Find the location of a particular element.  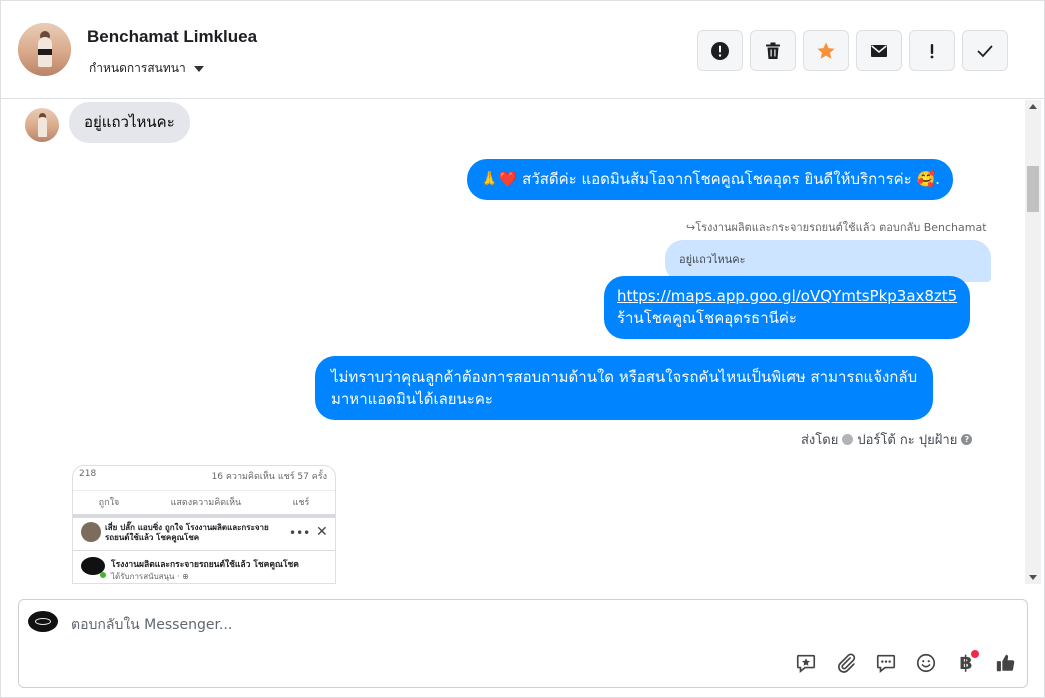

commenter-avatar is located at coordinates (91, 532).